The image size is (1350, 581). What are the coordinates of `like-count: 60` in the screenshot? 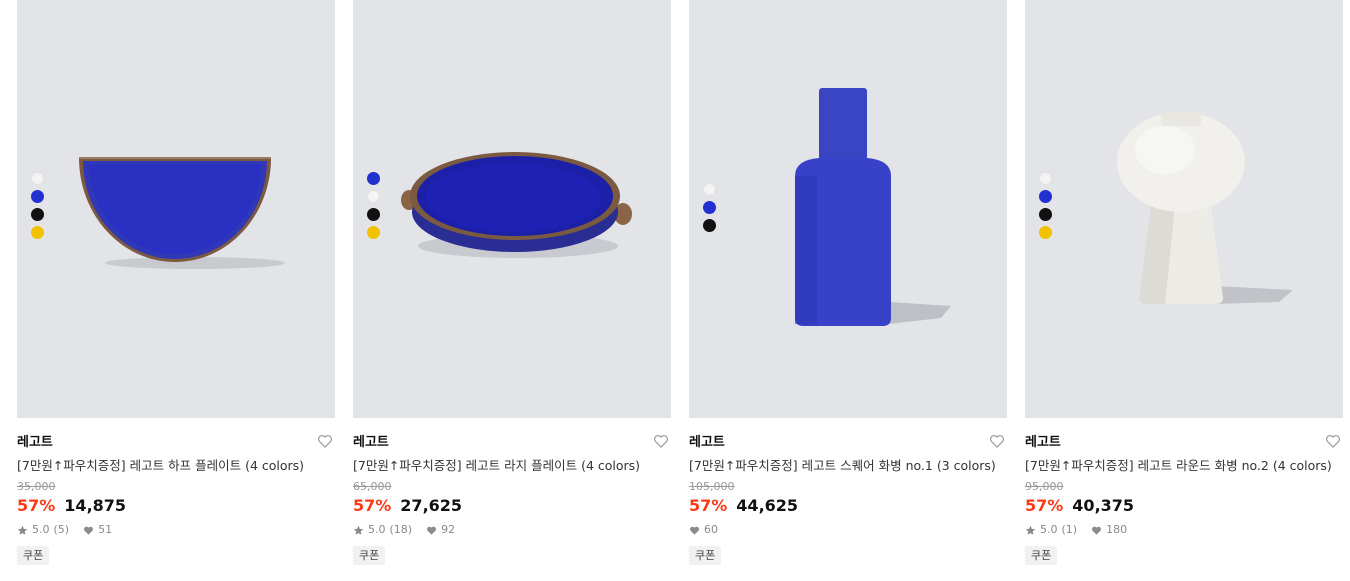 It's located at (711, 529).